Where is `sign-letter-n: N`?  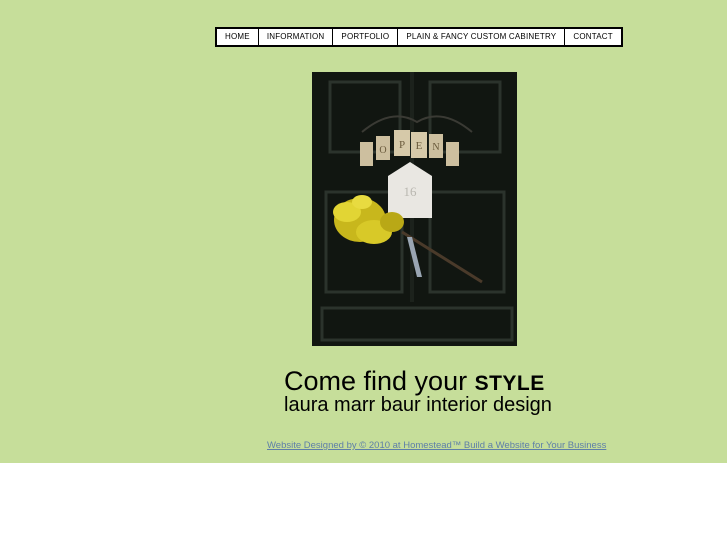
sign-letter-n: N is located at coordinates (435, 147).